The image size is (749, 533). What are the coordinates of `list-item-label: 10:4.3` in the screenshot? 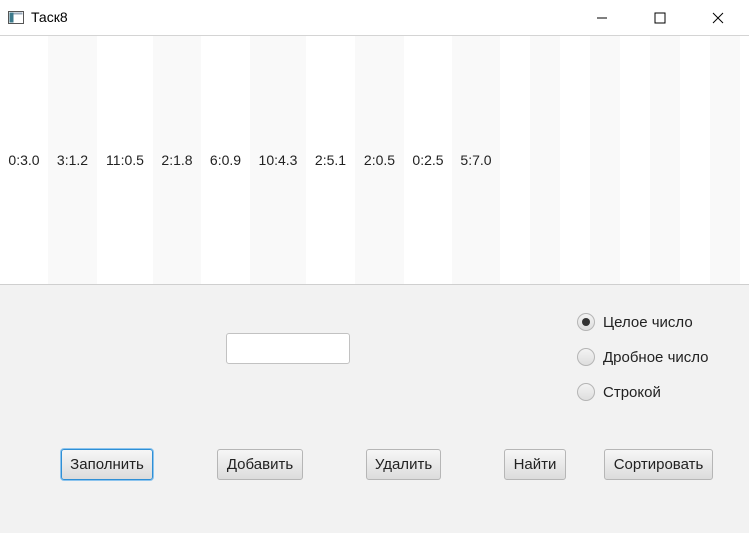 It's located at (278, 159).